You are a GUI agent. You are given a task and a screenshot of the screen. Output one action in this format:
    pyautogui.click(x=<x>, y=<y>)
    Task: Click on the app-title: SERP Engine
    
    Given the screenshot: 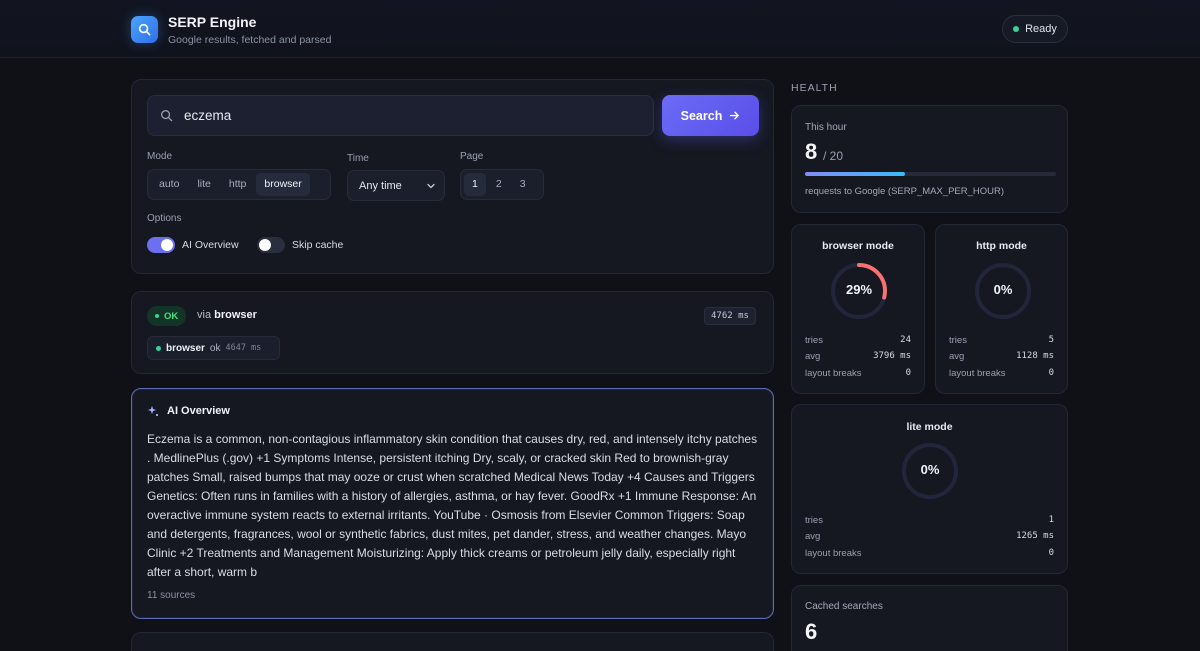 What is the action you would take?
    pyautogui.click(x=212, y=22)
    